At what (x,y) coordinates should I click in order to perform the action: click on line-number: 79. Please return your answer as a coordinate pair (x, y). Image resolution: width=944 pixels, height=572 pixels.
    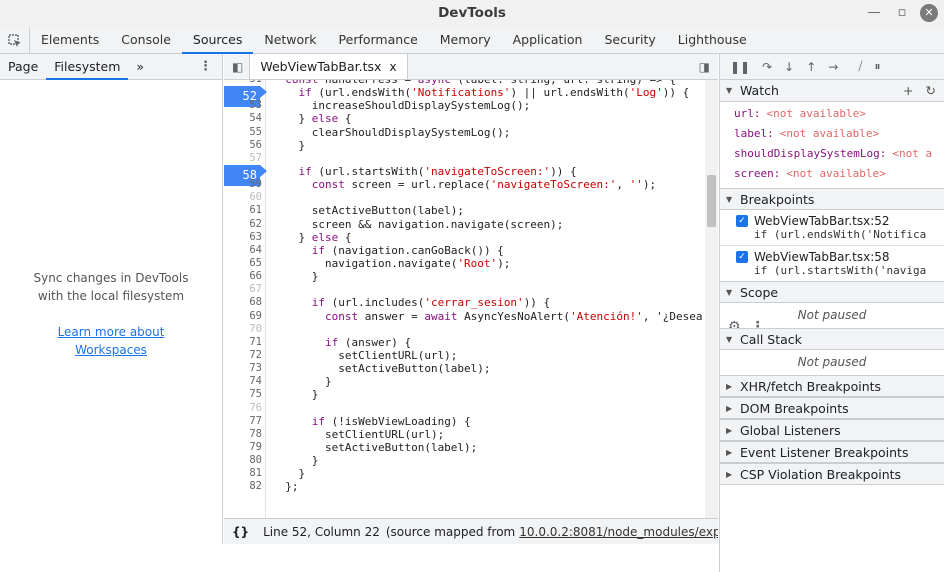
    Looking at the image, I should click on (243, 447).